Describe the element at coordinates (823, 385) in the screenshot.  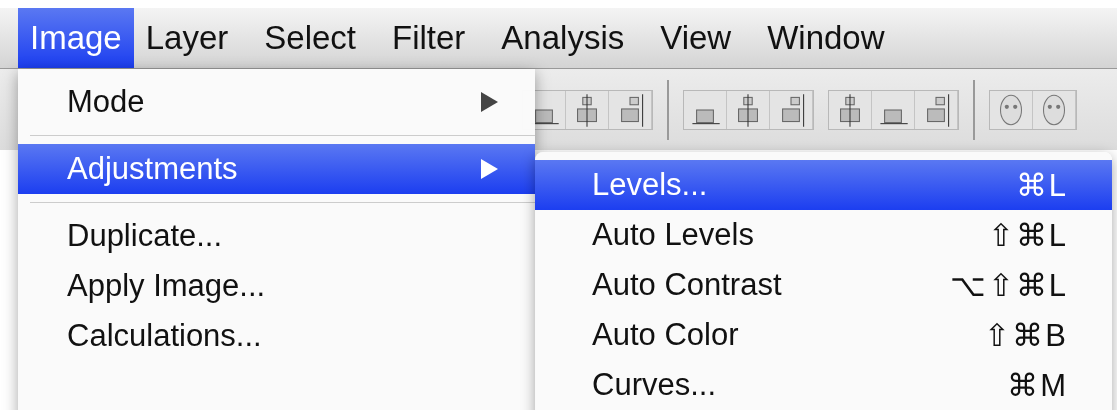
I see `menu-item: Curves... ⌘M` at that location.